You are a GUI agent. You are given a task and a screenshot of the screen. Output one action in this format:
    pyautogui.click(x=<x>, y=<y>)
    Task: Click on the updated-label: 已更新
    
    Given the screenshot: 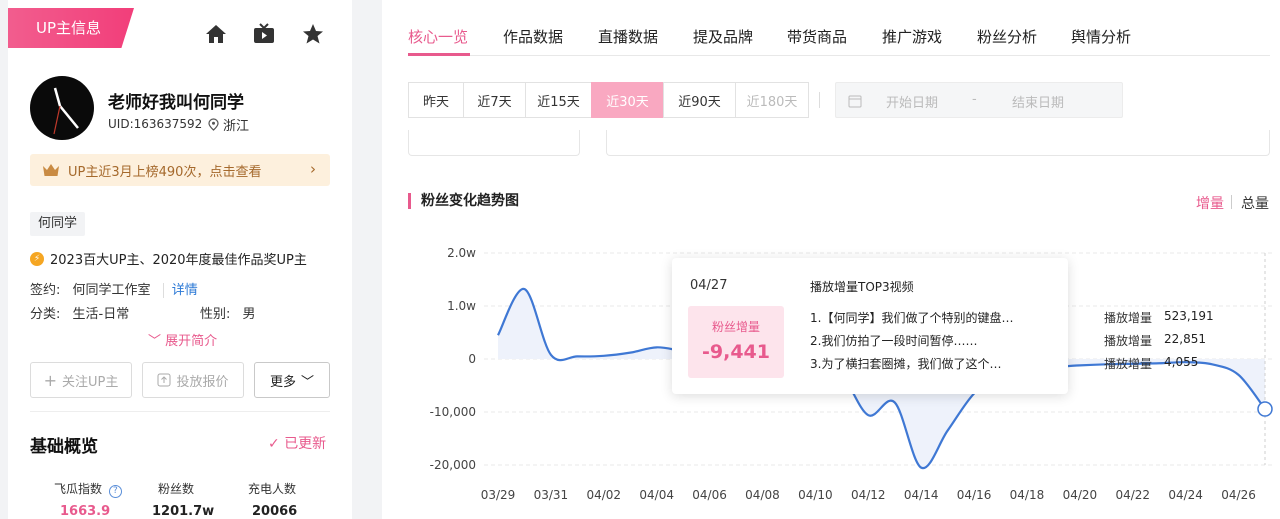 What is the action you would take?
    pyautogui.click(x=305, y=444)
    